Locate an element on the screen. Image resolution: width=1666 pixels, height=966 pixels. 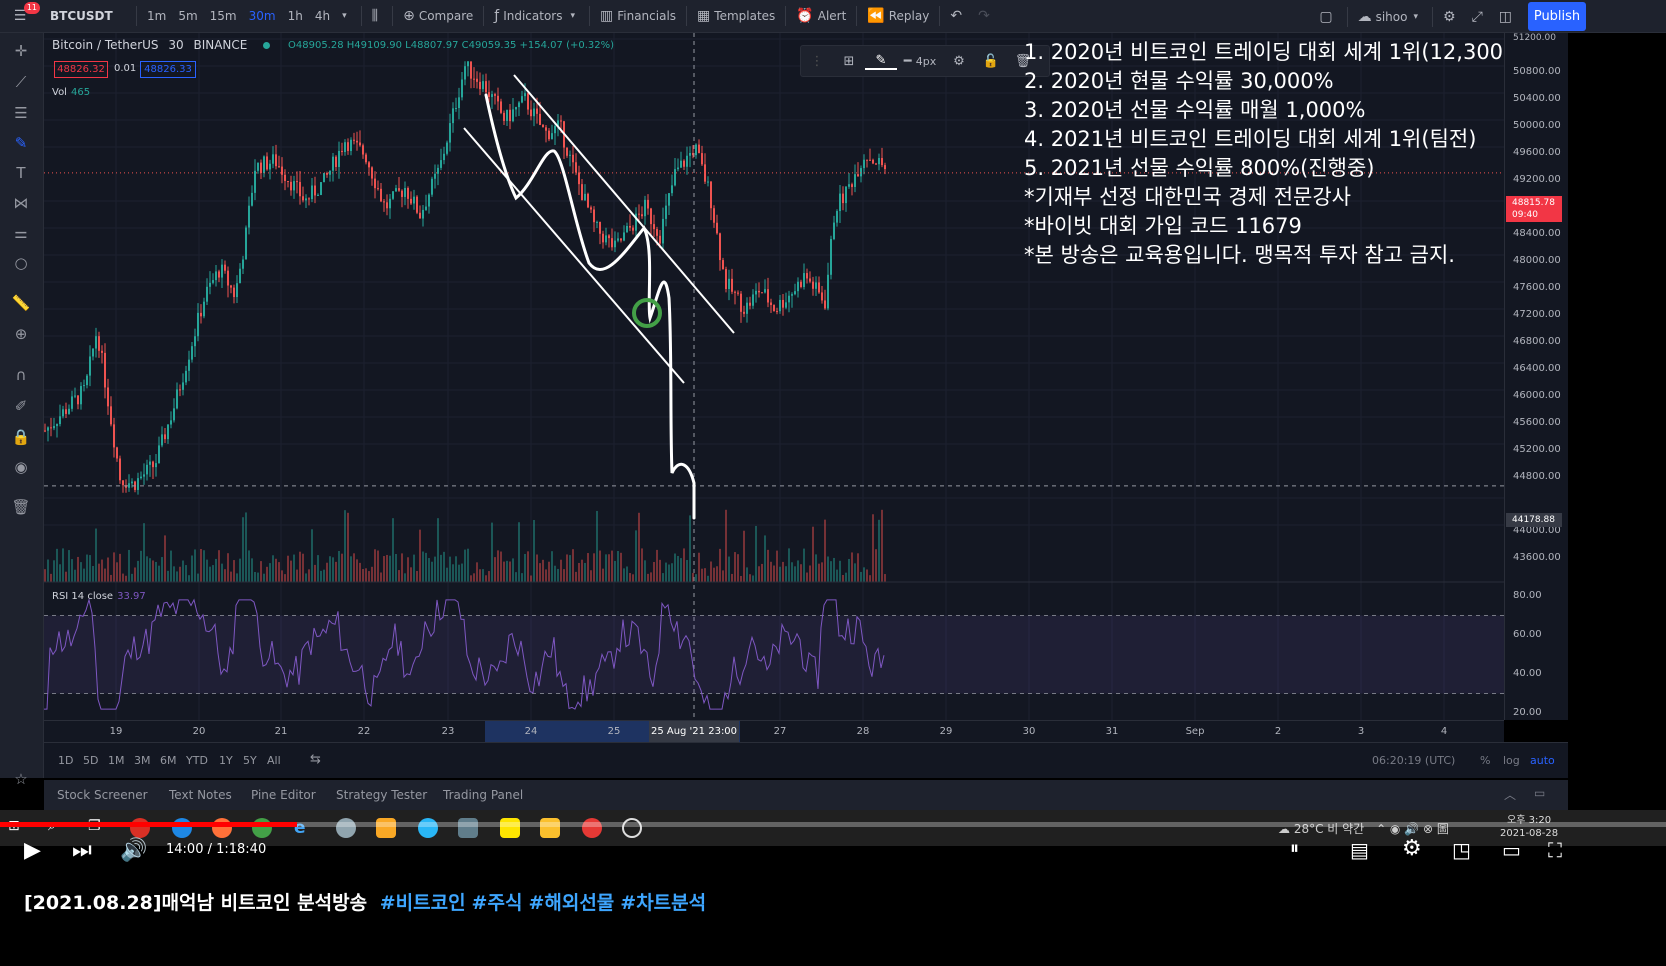
sell-button: 48826.32 is located at coordinates (81, 69).